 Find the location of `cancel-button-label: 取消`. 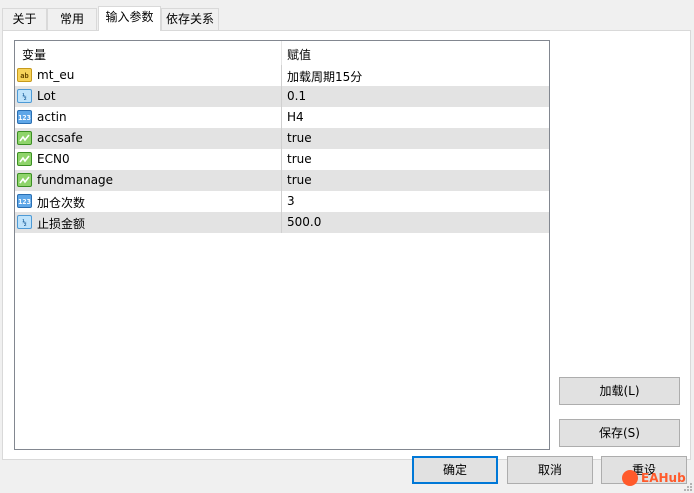

cancel-button-label: 取消 is located at coordinates (549, 470).